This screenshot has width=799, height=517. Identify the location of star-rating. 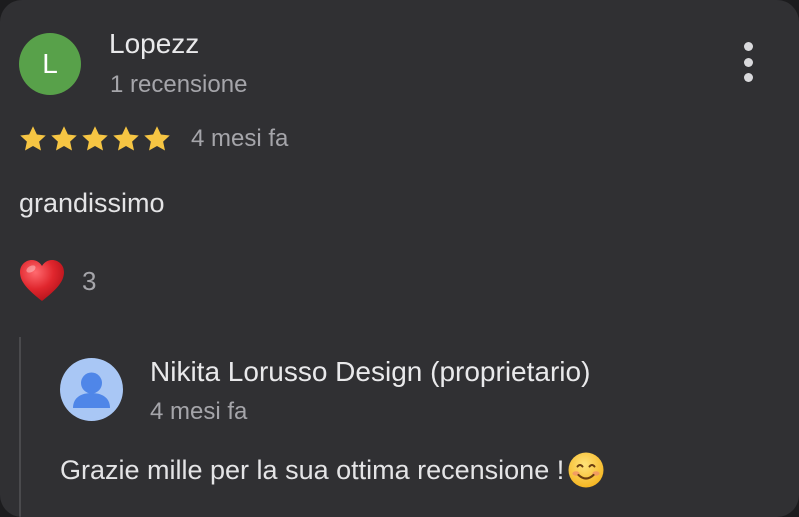
(95, 139).